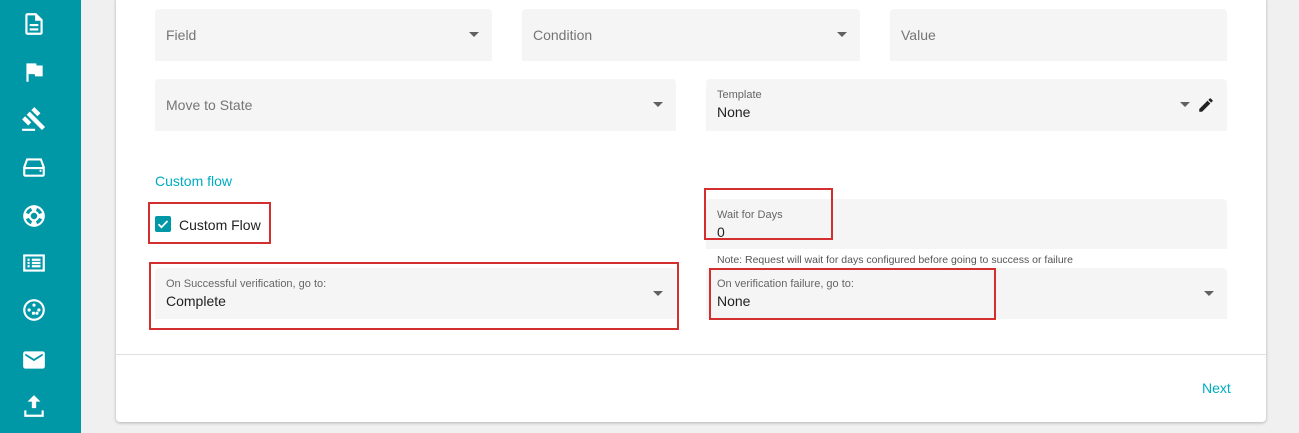  I want to click on value-placeholder: Value, so click(918, 35).